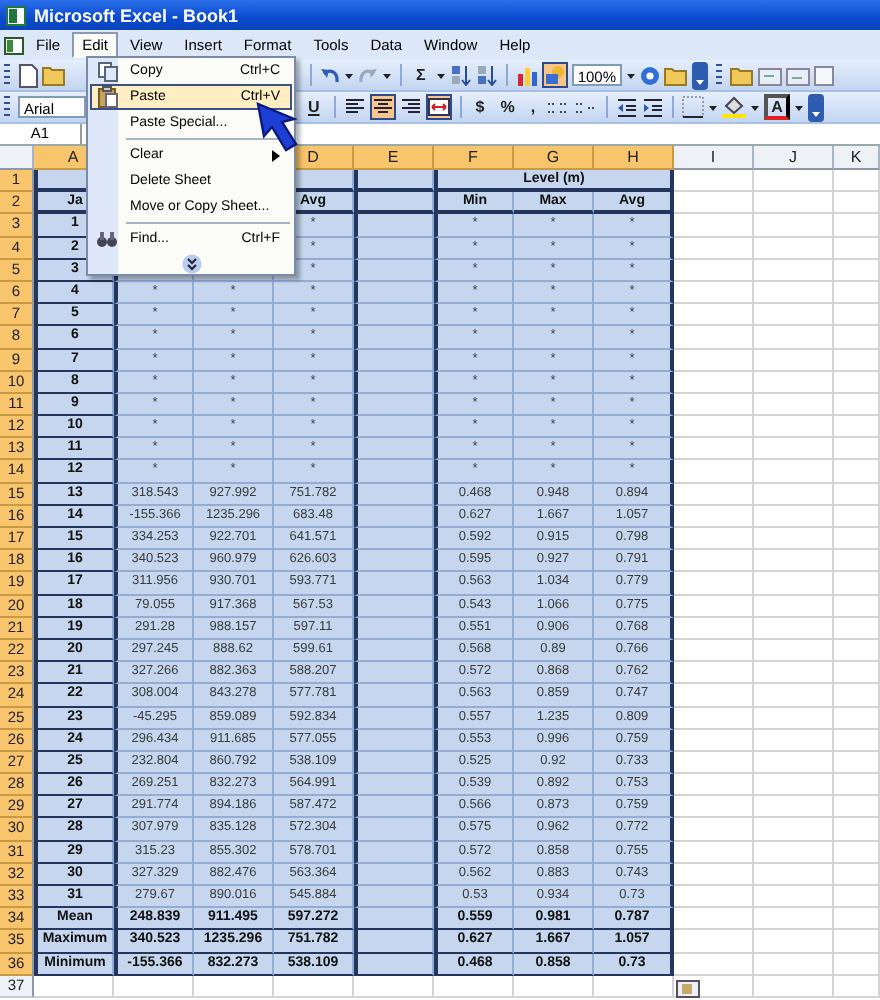  What do you see at coordinates (314, 107) in the screenshot?
I see `underline-button: U` at bounding box center [314, 107].